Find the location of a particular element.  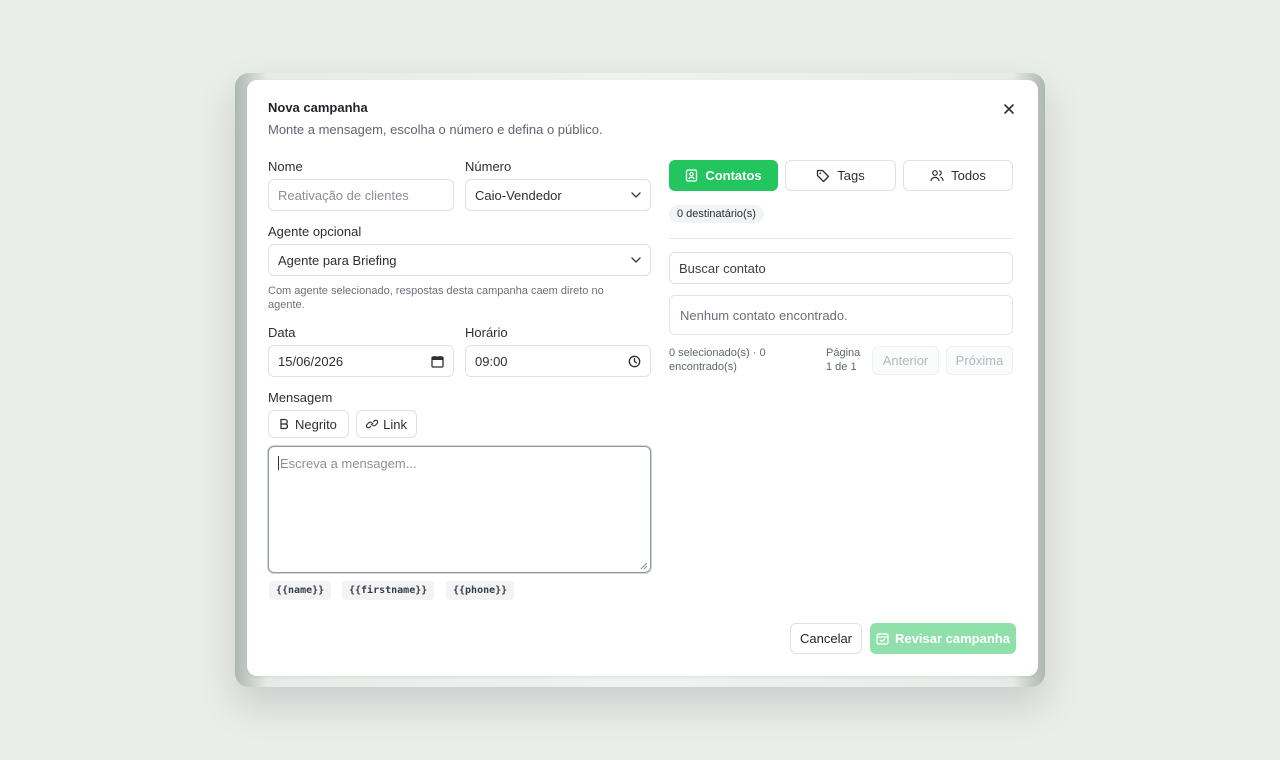

next-page-label: Próxima is located at coordinates (979, 360).